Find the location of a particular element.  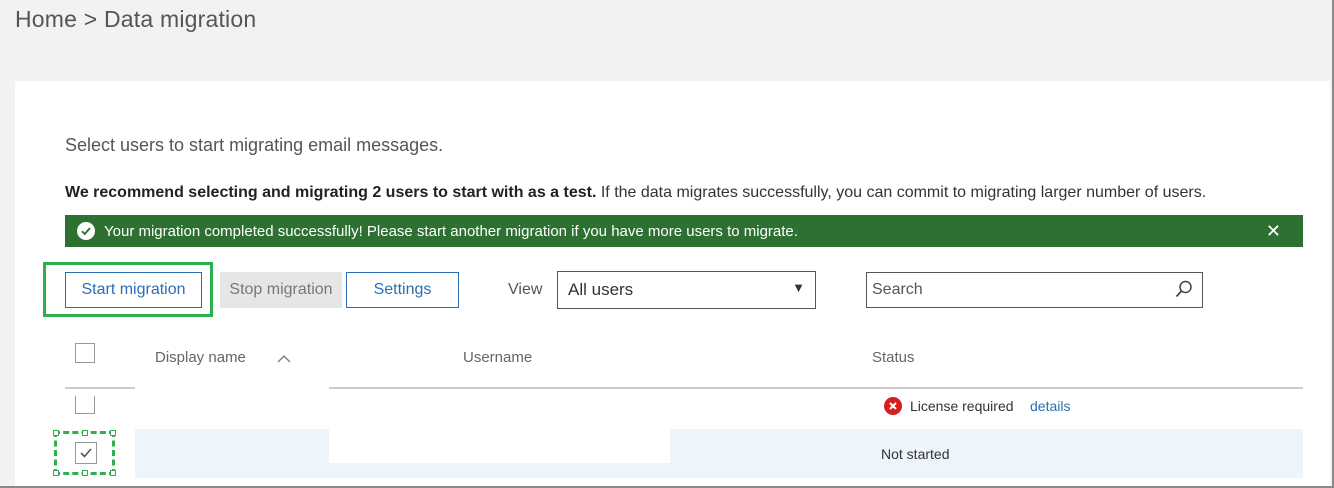

column-header-display-name: Display name is located at coordinates (200, 357).